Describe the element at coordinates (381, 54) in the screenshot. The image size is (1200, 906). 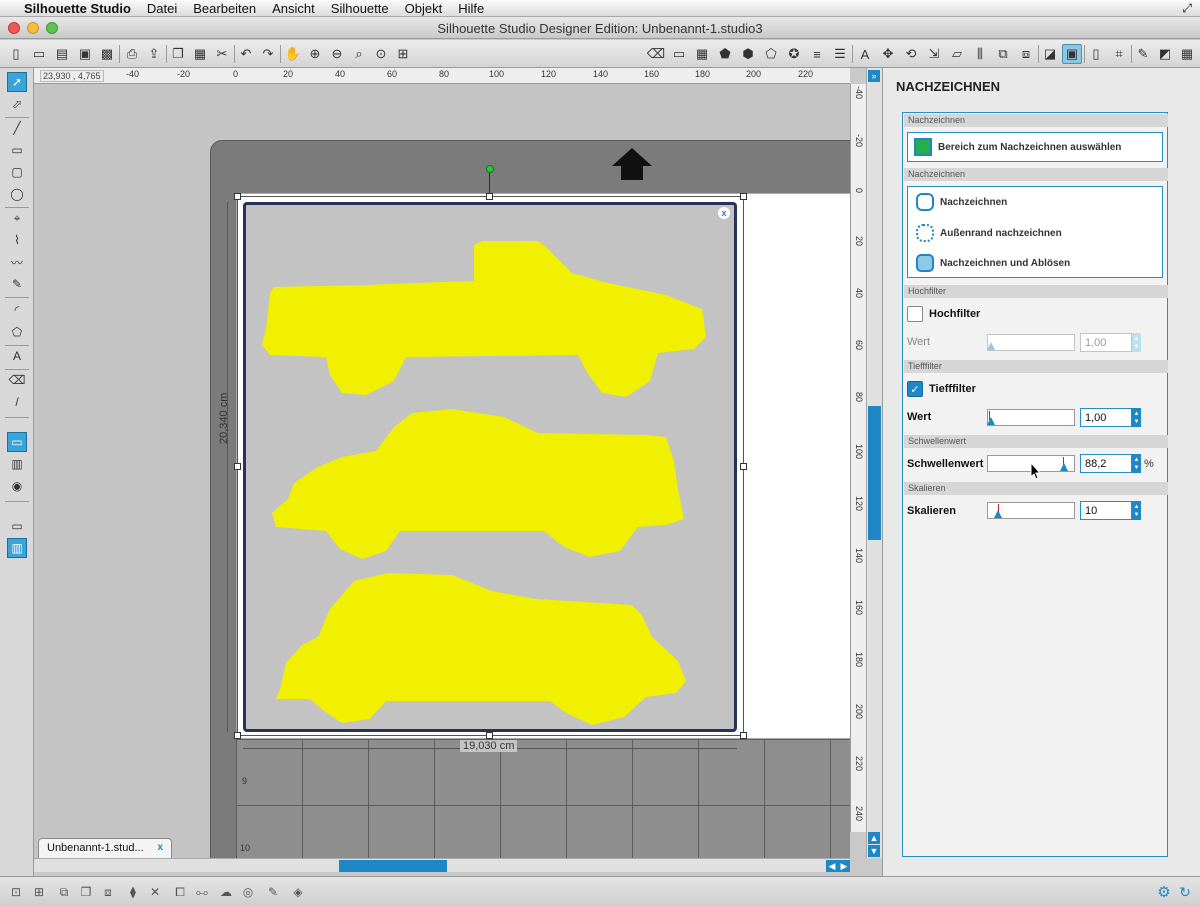
I see `drag-zoom-icon: ⊙` at that location.